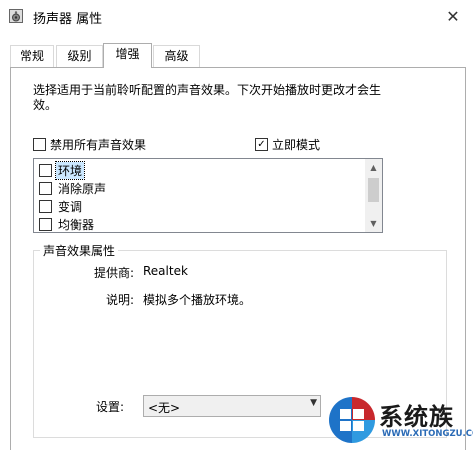 The image size is (473, 450). I want to click on tab-advanced: 高级, so click(176, 56).